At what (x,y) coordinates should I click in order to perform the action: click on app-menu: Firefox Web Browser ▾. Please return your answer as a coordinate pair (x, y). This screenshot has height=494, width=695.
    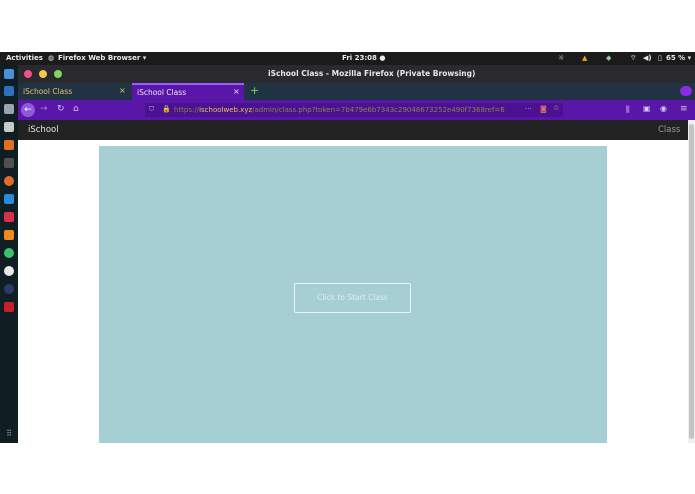
    Looking at the image, I should click on (102, 58).